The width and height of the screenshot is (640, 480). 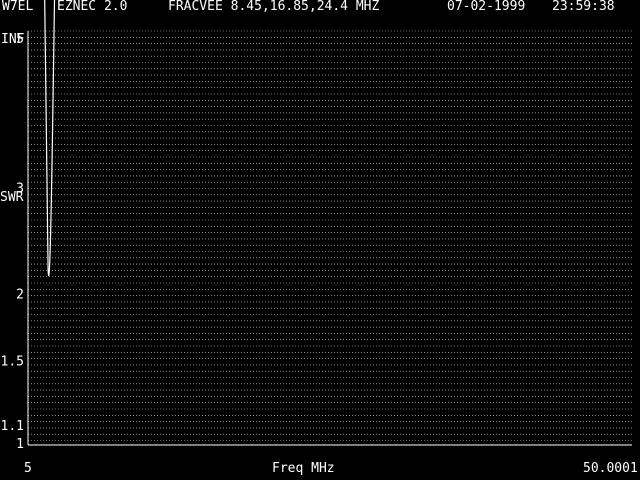 I want to click on y-tick-label: 2, so click(x=20, y=295).